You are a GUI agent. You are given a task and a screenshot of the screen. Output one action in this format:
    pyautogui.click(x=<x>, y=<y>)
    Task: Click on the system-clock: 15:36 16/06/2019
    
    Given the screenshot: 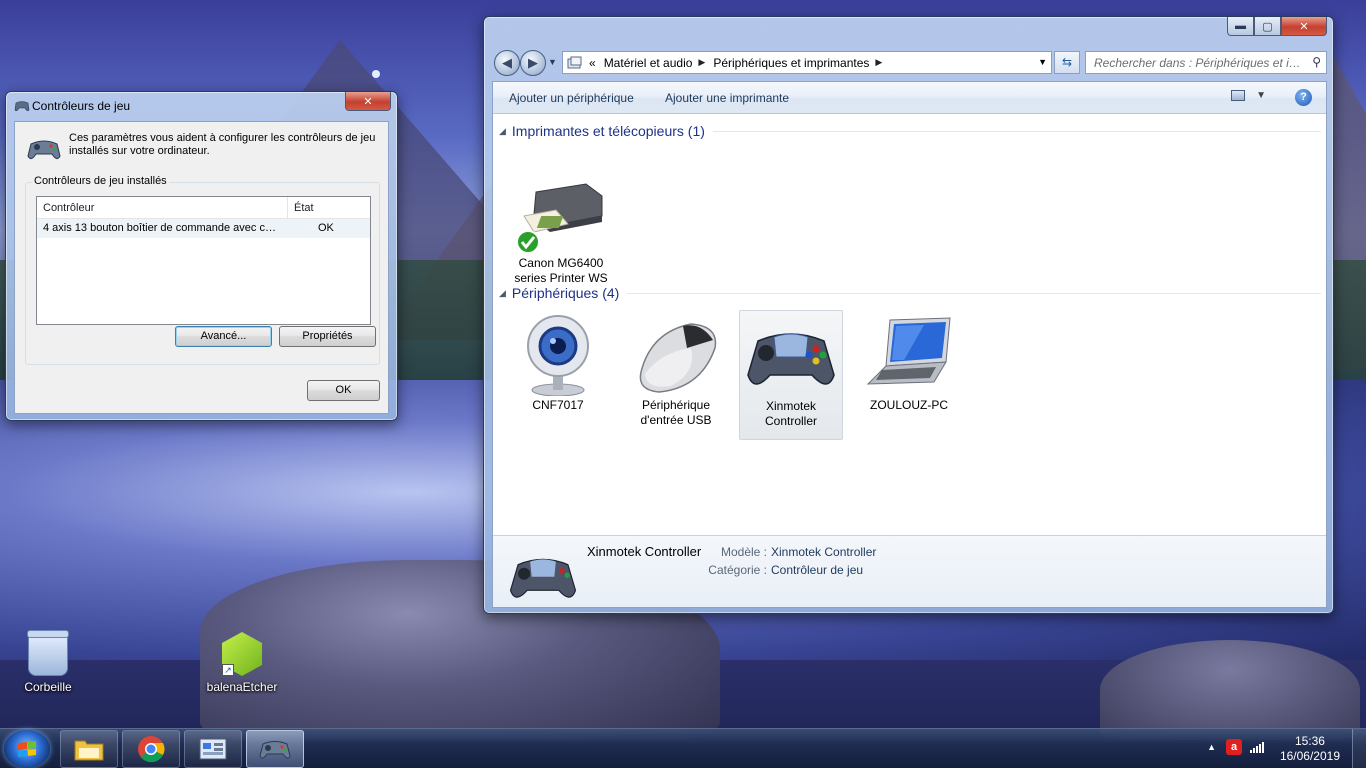 What is the action you would take?
    pyautogui.click(x=1310, y=749)
    